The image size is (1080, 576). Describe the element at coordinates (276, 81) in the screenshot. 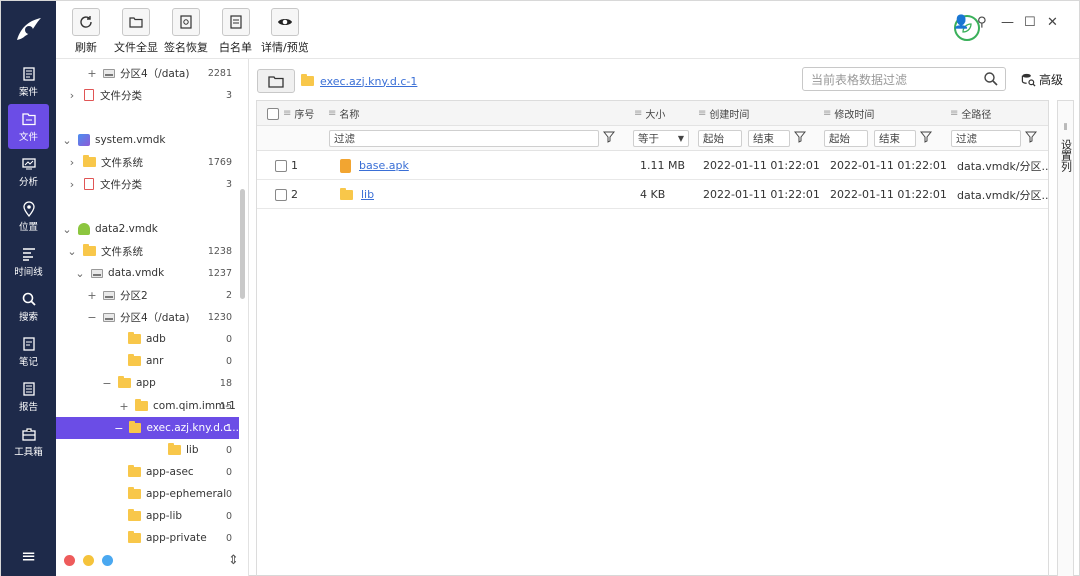

I see `folder-nav-button` at that location.